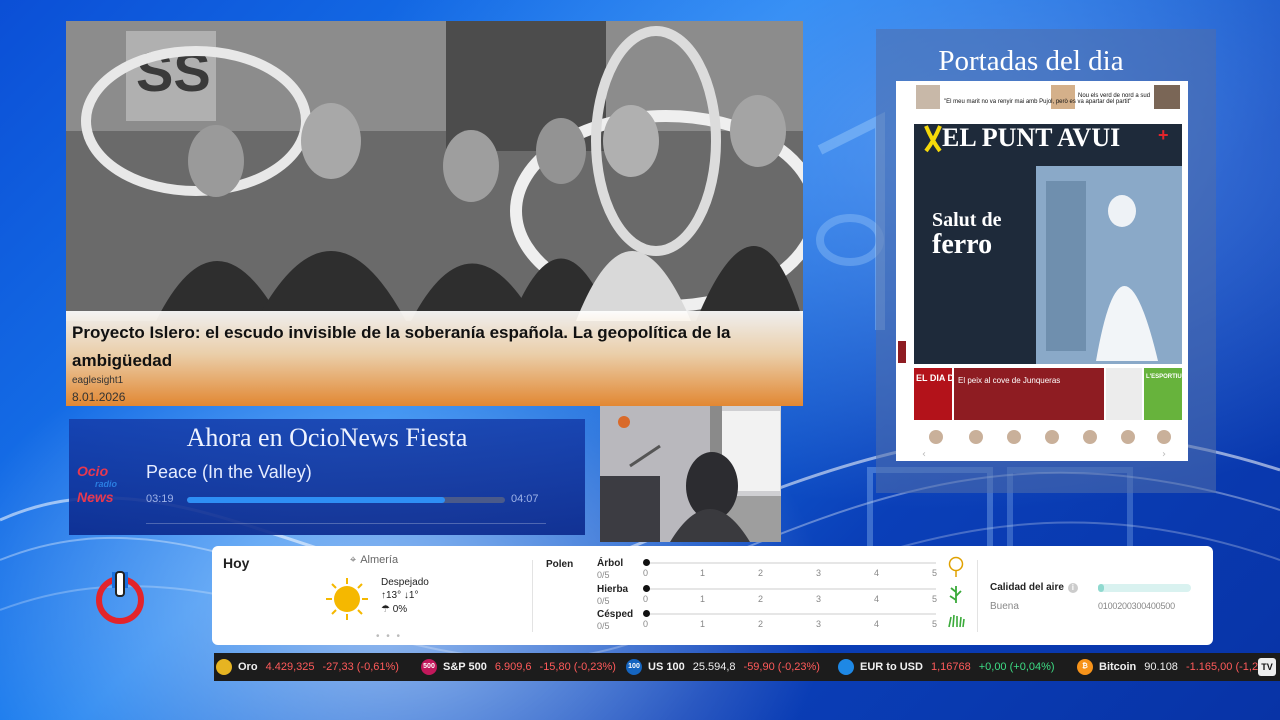  I want to click on ticker-change: -27,33 (-0,61%), so click(360, 667).